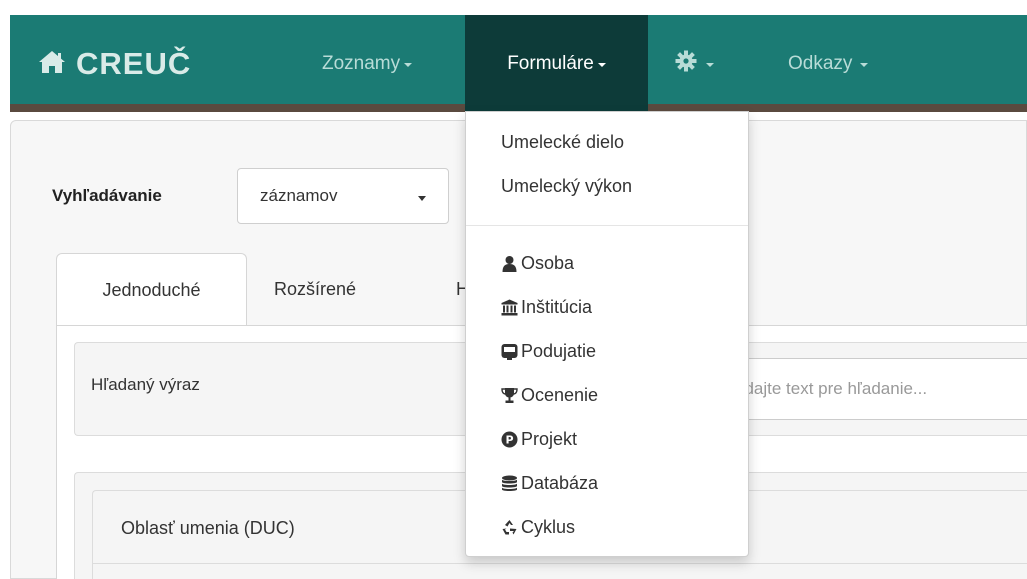  Describe the element at coordinates (299, 195) in the screenshot. I see `search-type-value: záznamov` at that location.